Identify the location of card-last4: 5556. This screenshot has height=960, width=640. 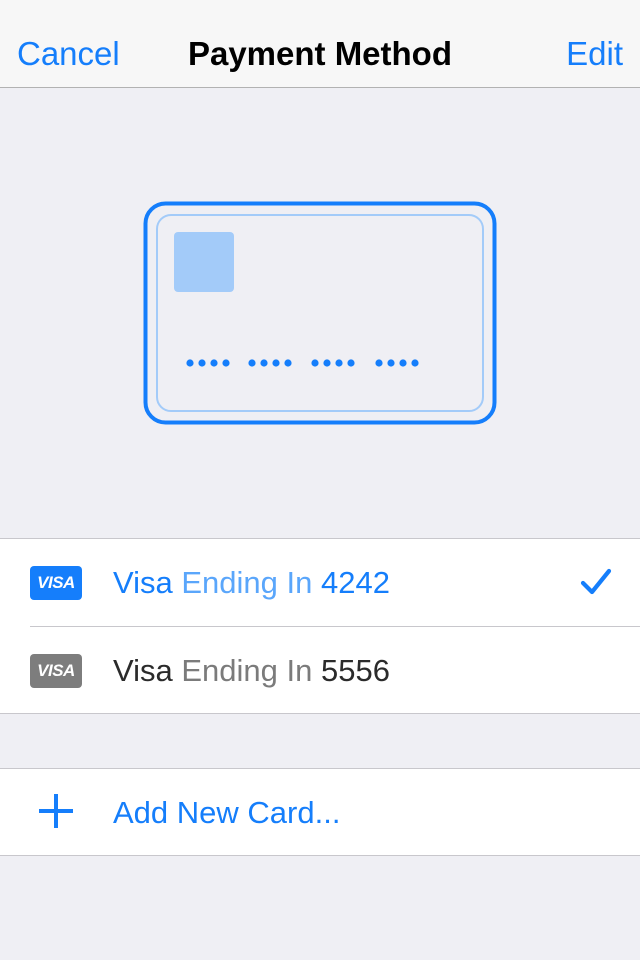
(355, 670).